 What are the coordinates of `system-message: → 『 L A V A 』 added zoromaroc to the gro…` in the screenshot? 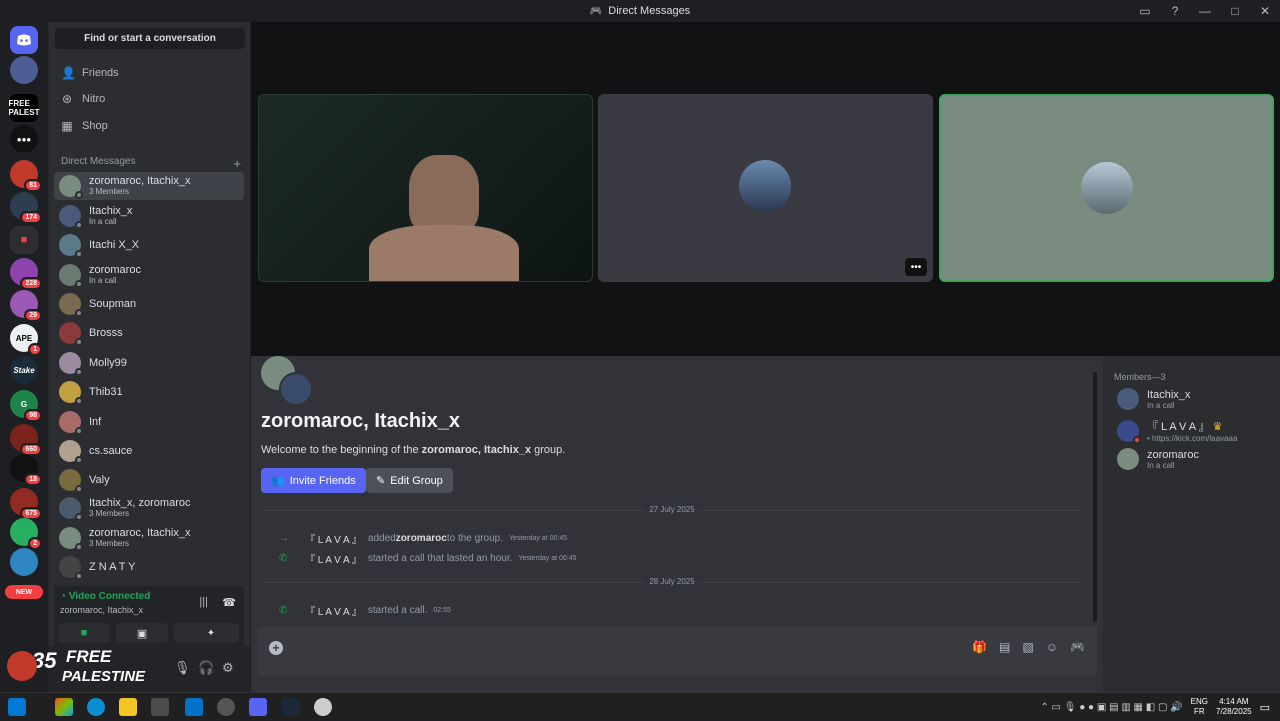 It's located at (423, 539).